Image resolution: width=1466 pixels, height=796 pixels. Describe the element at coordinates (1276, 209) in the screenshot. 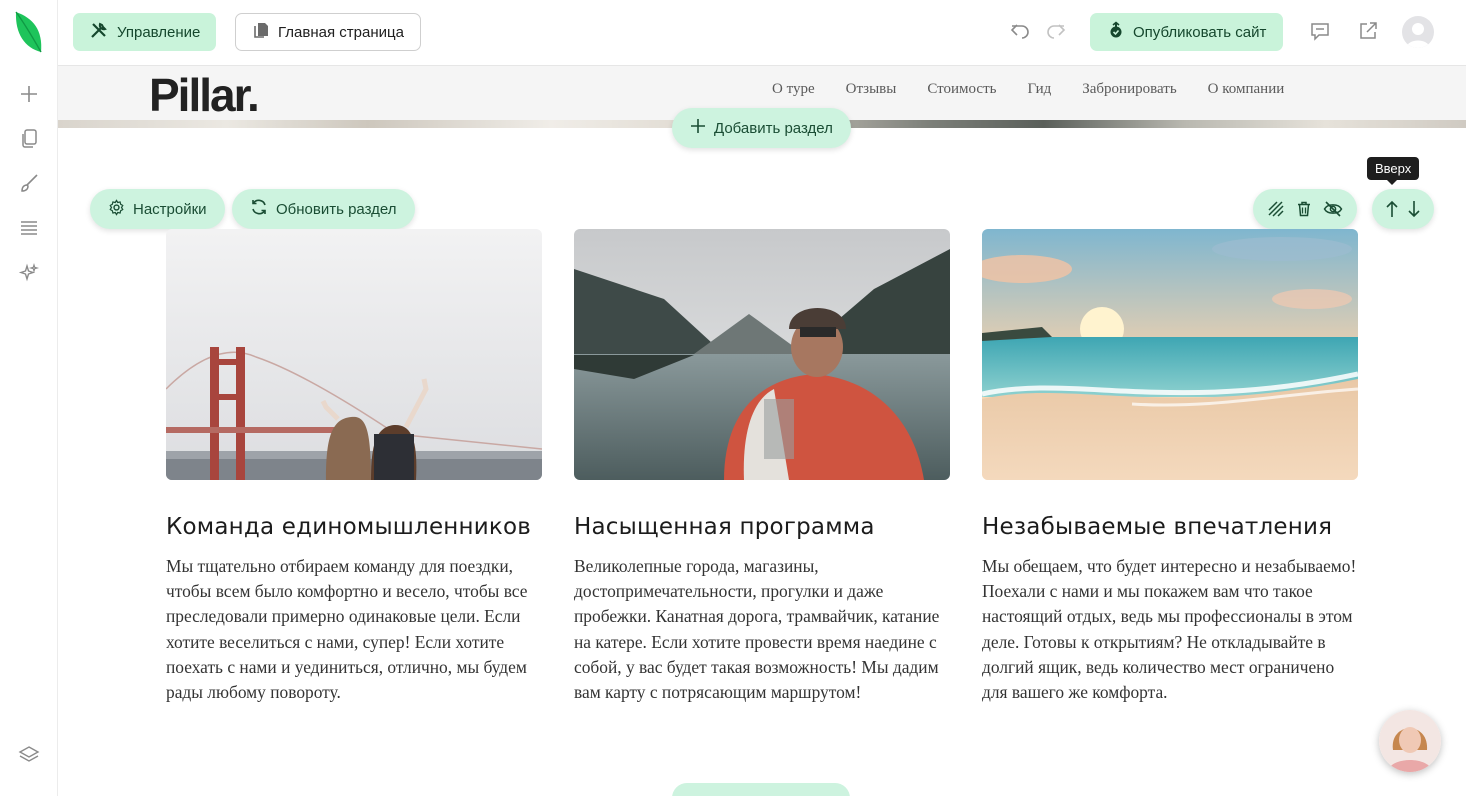

I see `pattern-icon` at that location.